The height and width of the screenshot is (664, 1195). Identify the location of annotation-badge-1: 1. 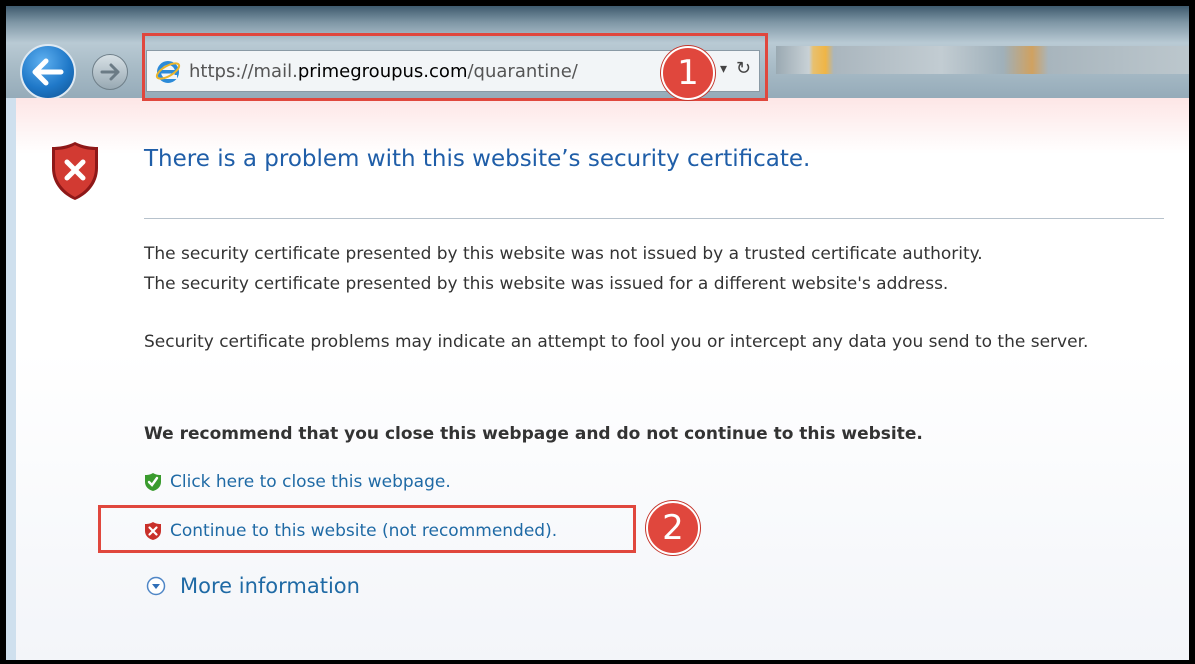
(688, 73).